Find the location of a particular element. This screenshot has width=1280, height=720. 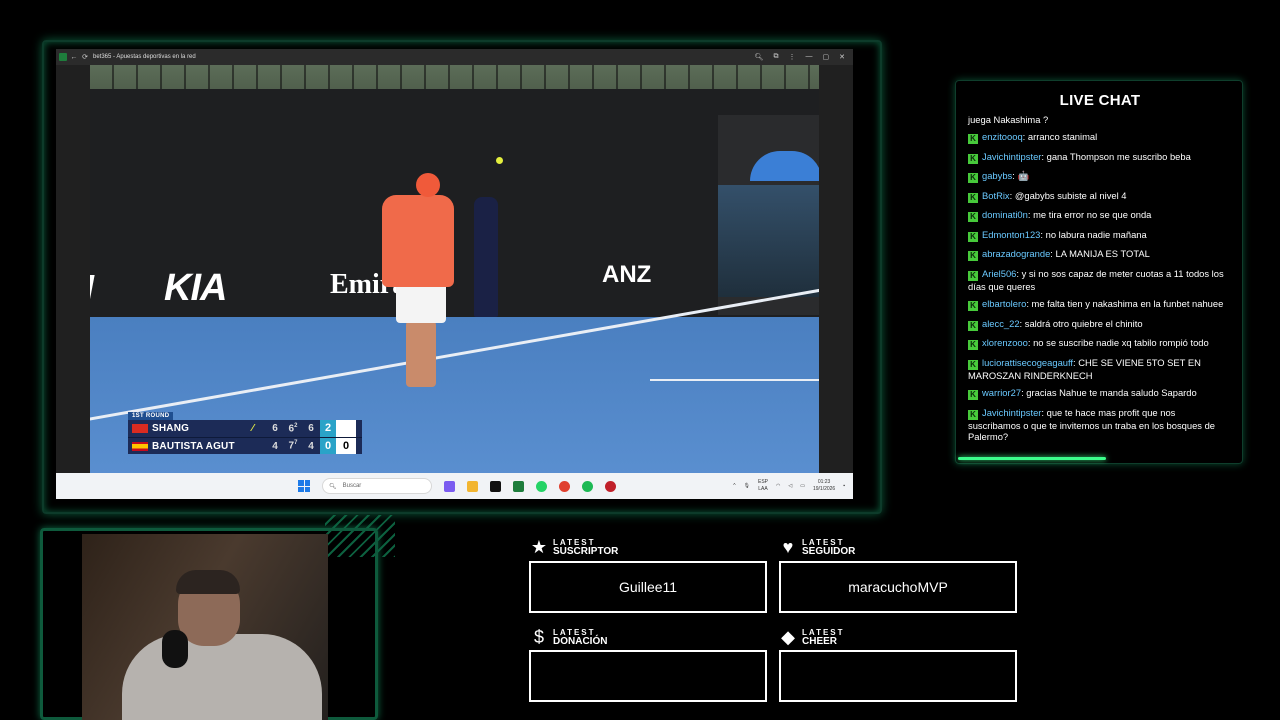

whatsapp-icon is located at coordinates (541, 486).